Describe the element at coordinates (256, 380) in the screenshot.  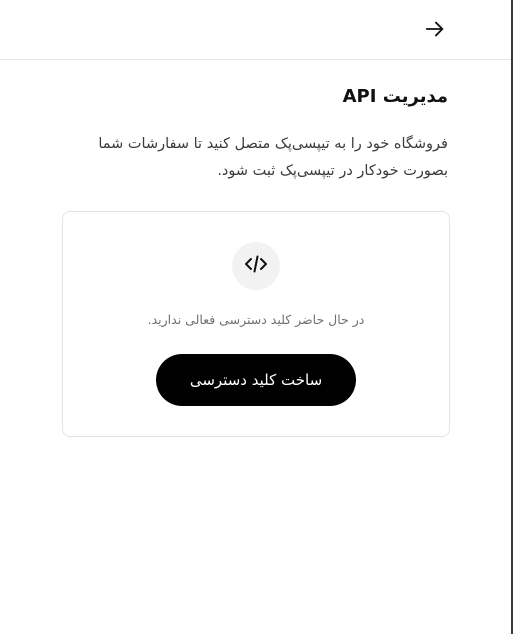
I see `create-access-key-button: ساخت کلید دسترسی` at that location.